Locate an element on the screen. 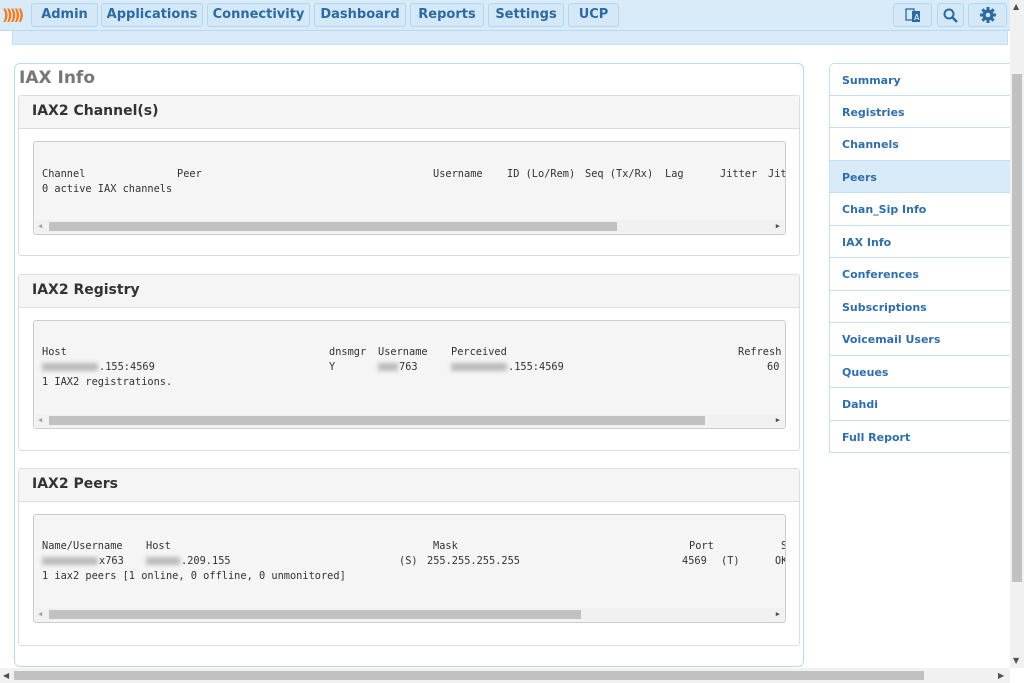  peer-trunk: (T) is located at coordinates (730, 561).